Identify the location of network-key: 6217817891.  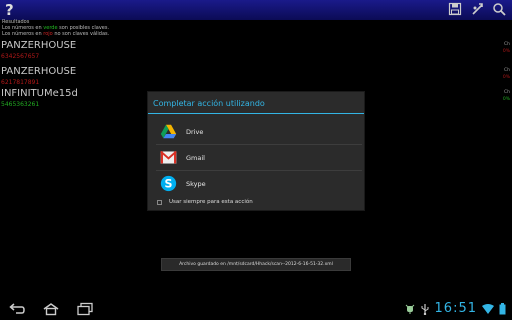
(20, 82).